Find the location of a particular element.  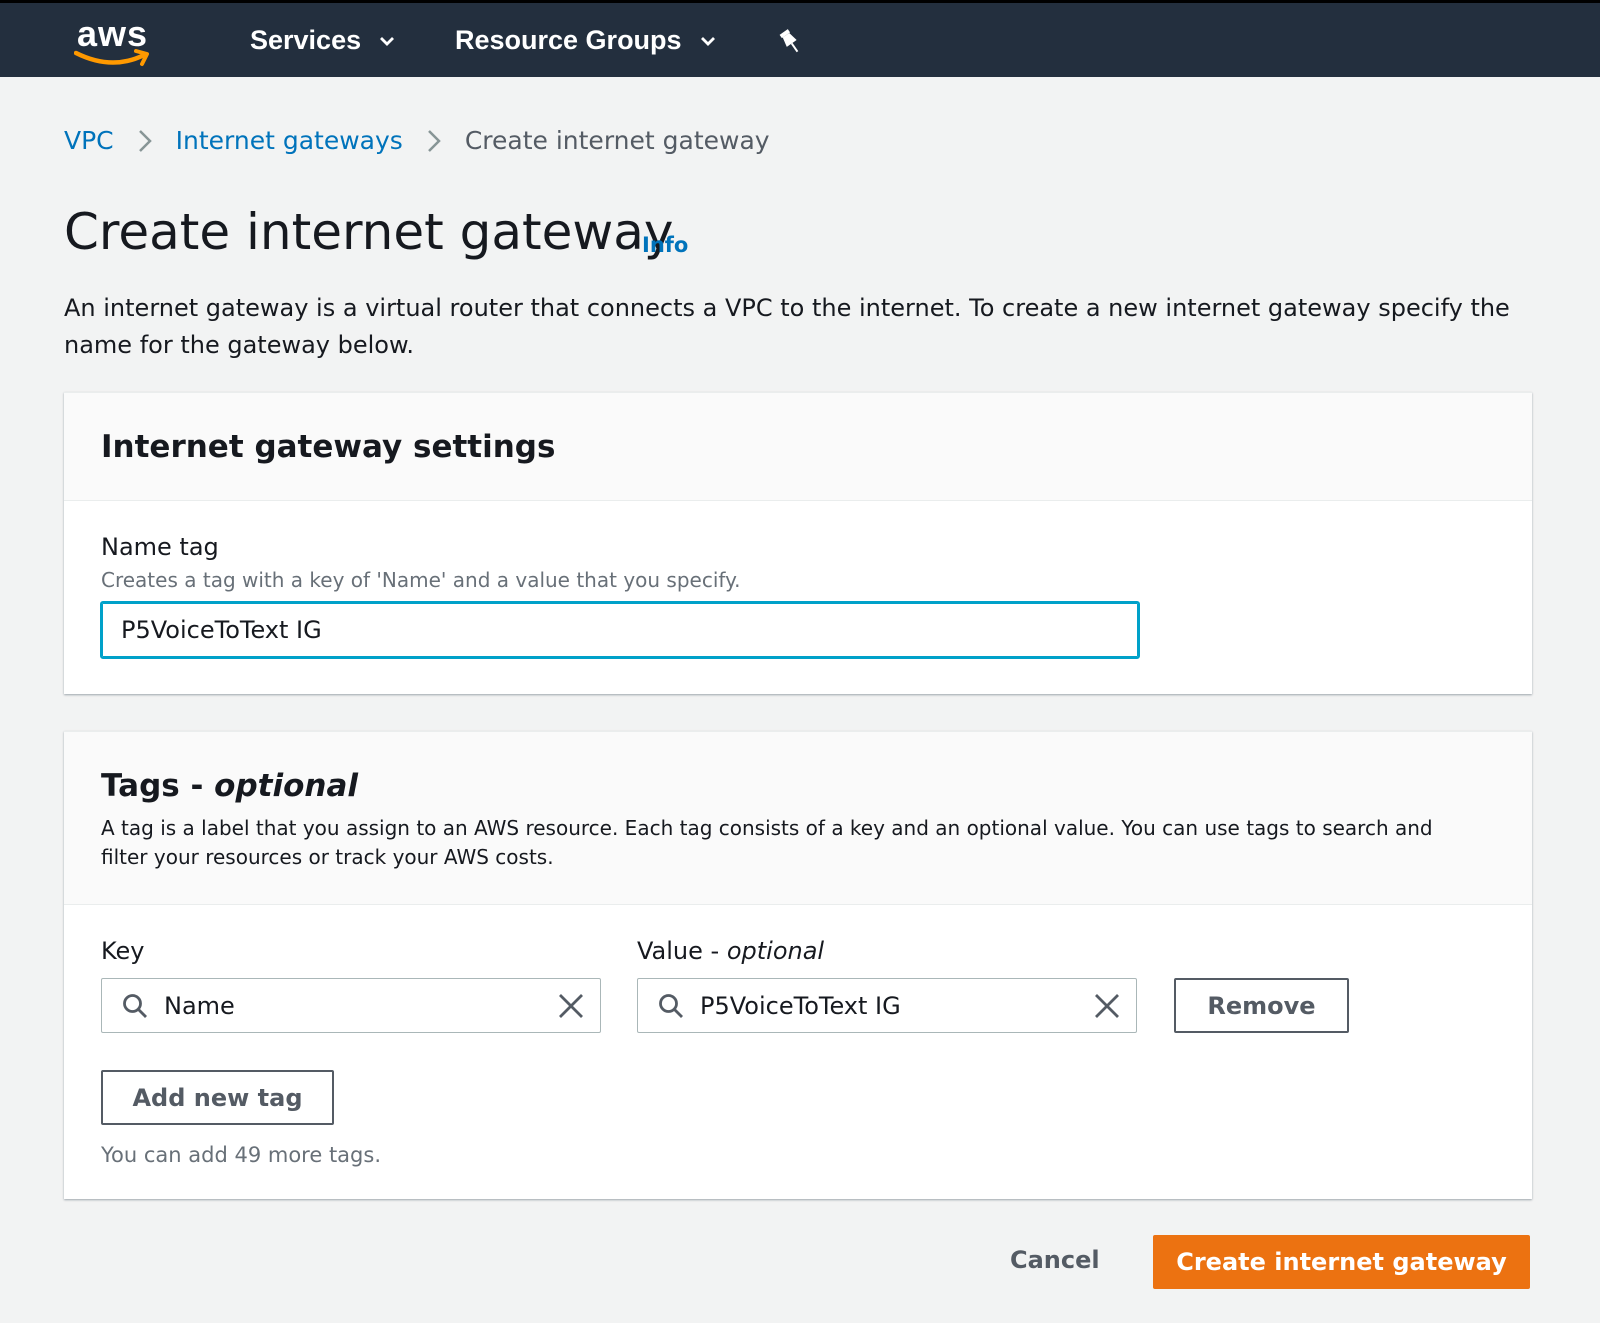

name-tag-input: P5VoiceToText IG is located at coordinates (620, 630).